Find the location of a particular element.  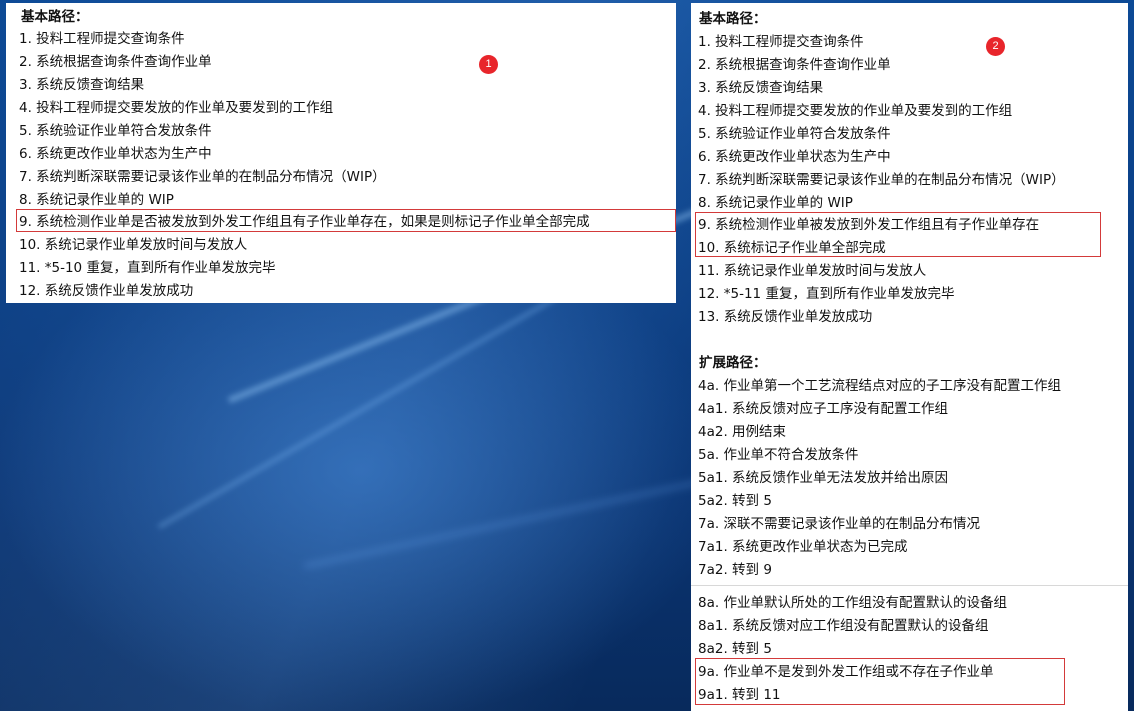

wallpaper-light-beam is located at coordinates (510, 522).